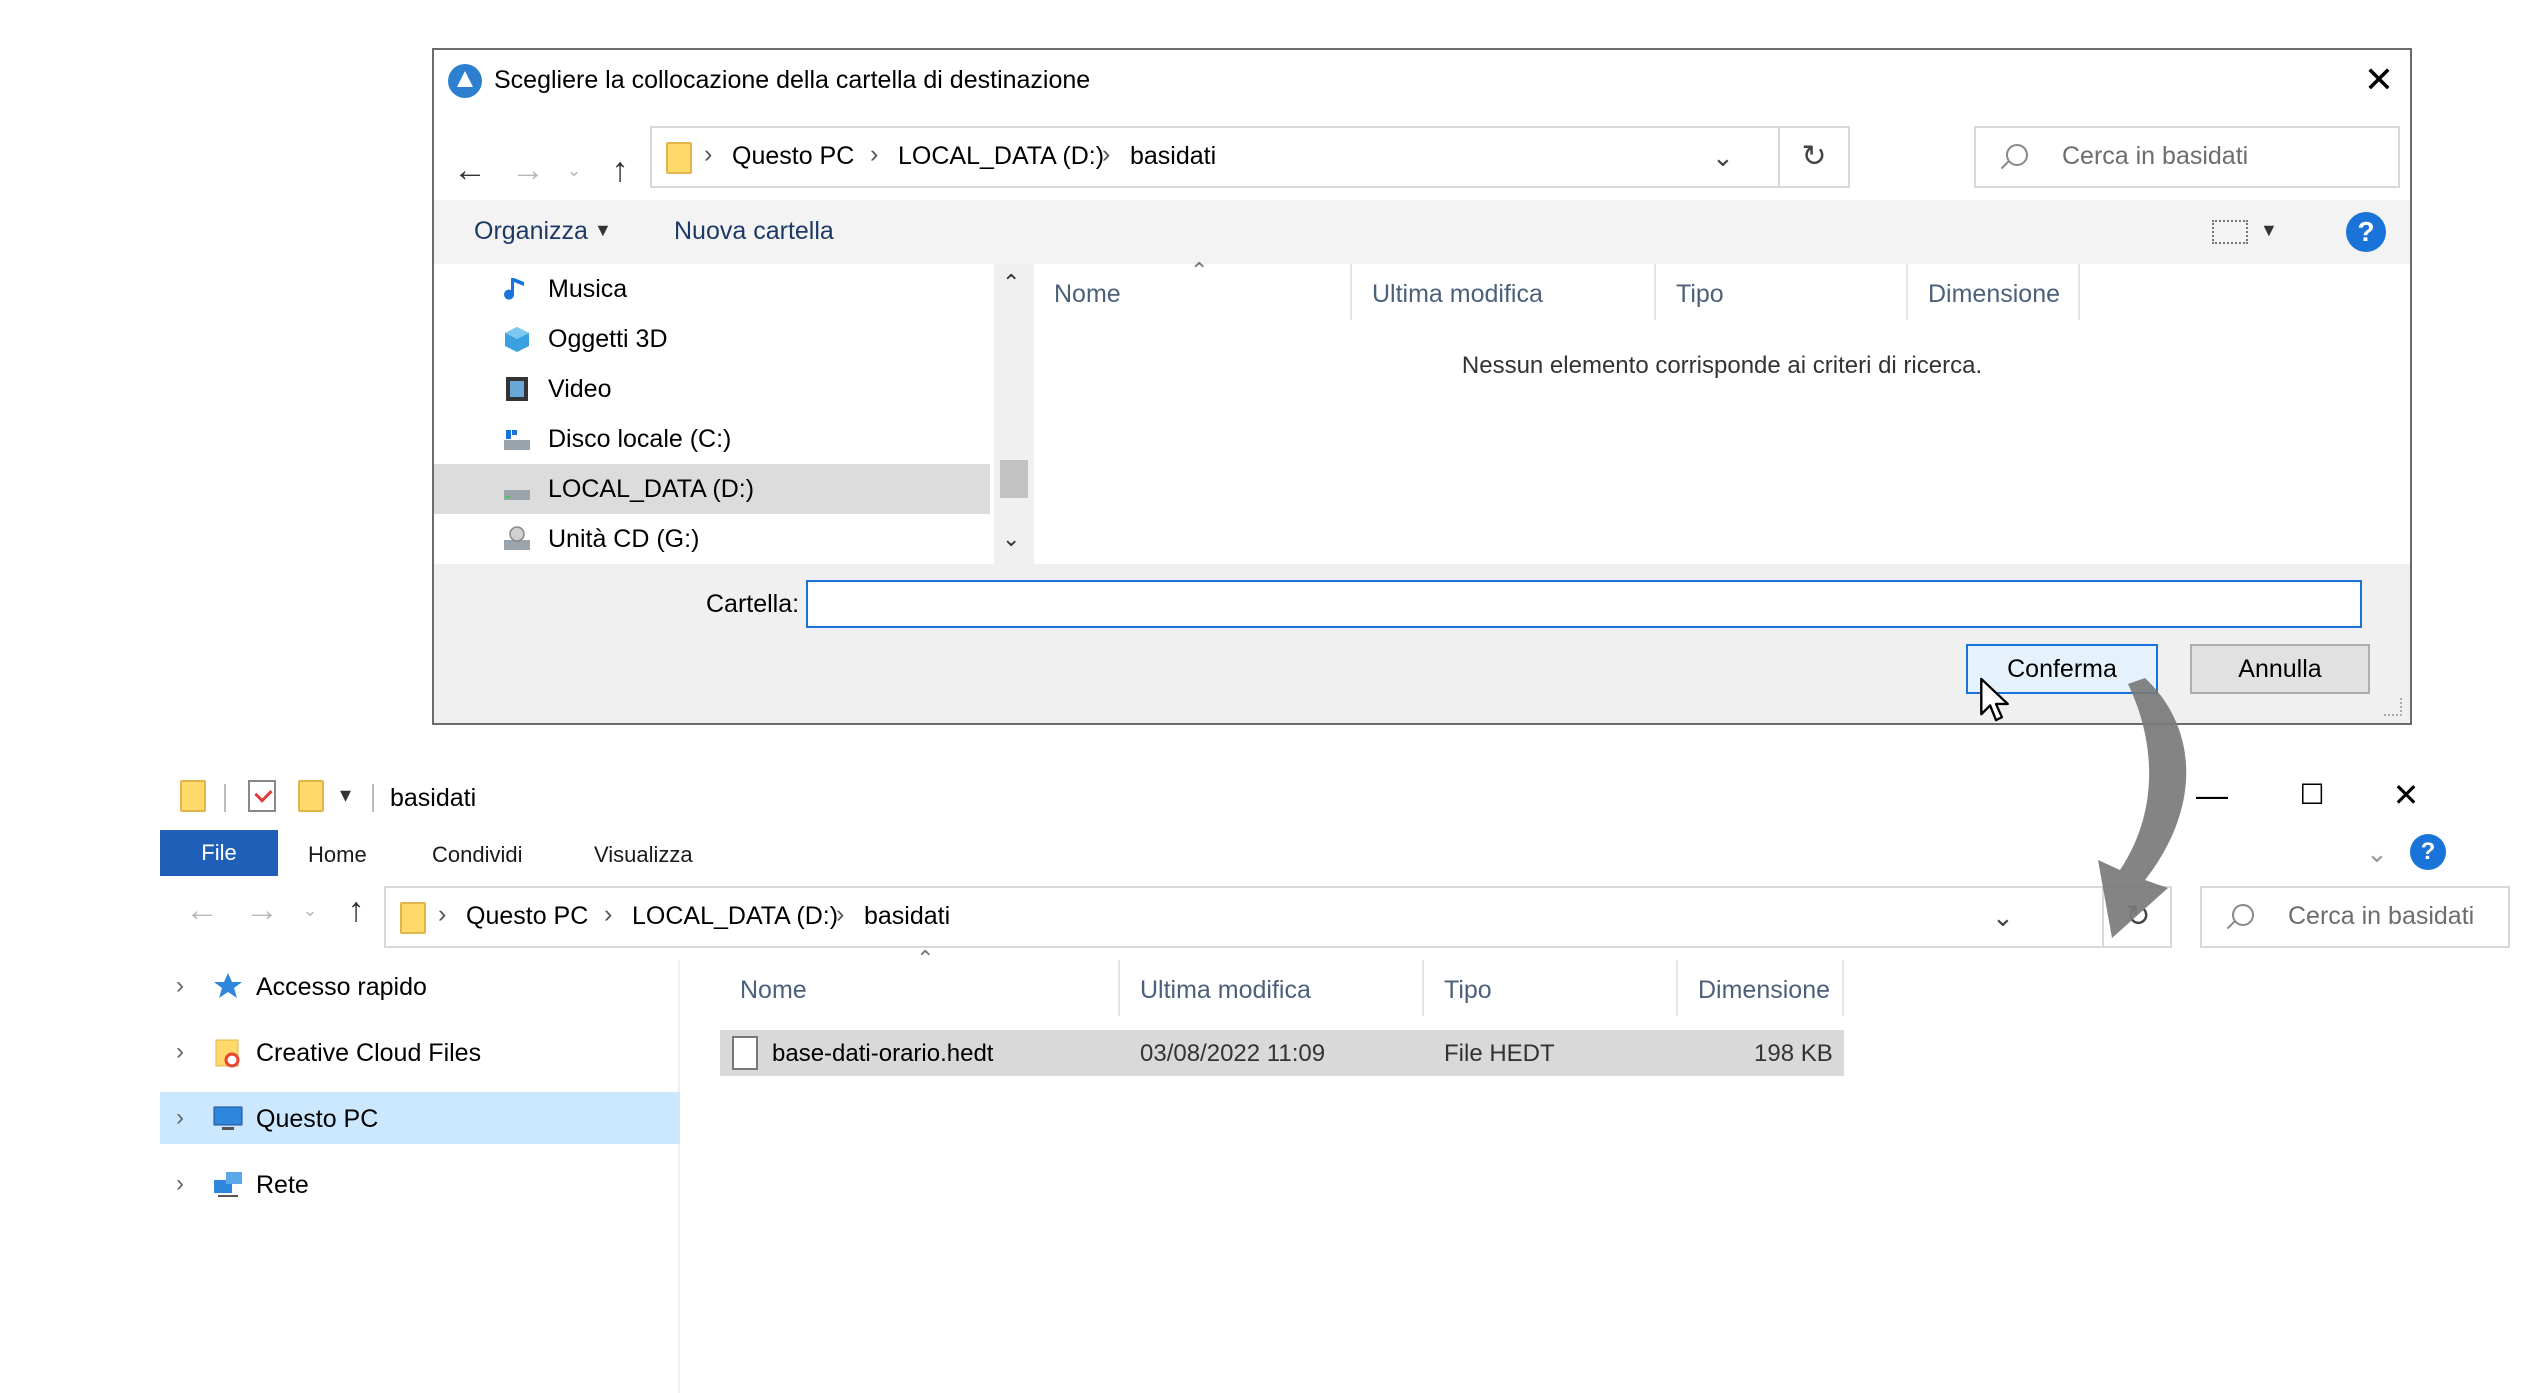 The width and height of the screenshot is (2533, 1393). Describe the element at coordinates (712, 389) in the screenshot. I see `nav-item-video: Video` at that location.